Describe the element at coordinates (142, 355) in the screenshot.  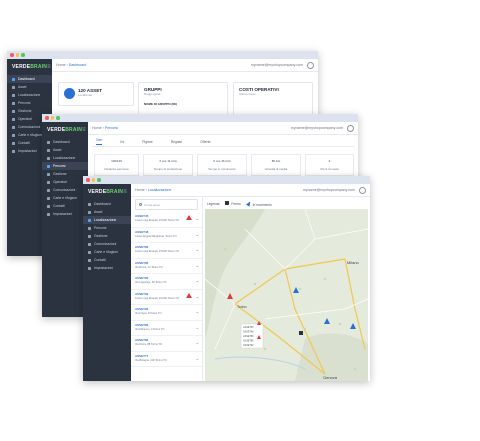
I see `asset-name: ASSET77` at that location.